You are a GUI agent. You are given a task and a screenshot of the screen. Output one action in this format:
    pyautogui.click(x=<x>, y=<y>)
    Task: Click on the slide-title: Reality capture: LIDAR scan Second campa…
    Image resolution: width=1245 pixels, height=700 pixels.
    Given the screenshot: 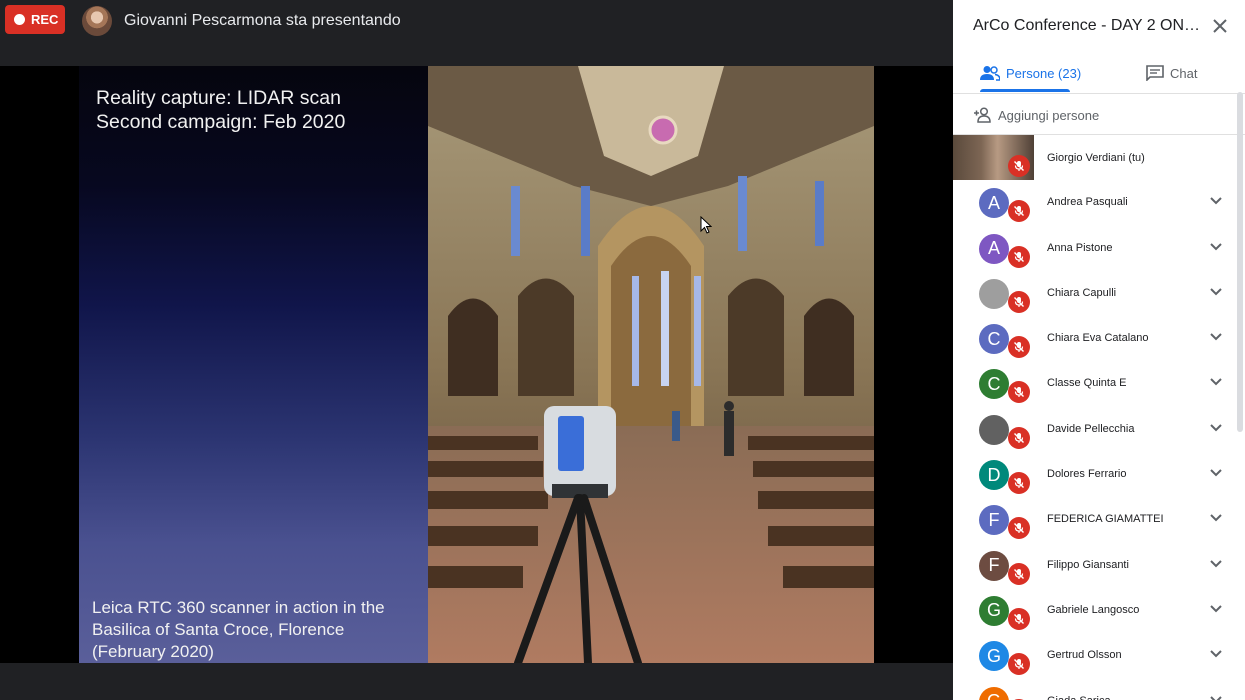 What is the action you would take?
    pyautogui.click(x=220, y=110)
    